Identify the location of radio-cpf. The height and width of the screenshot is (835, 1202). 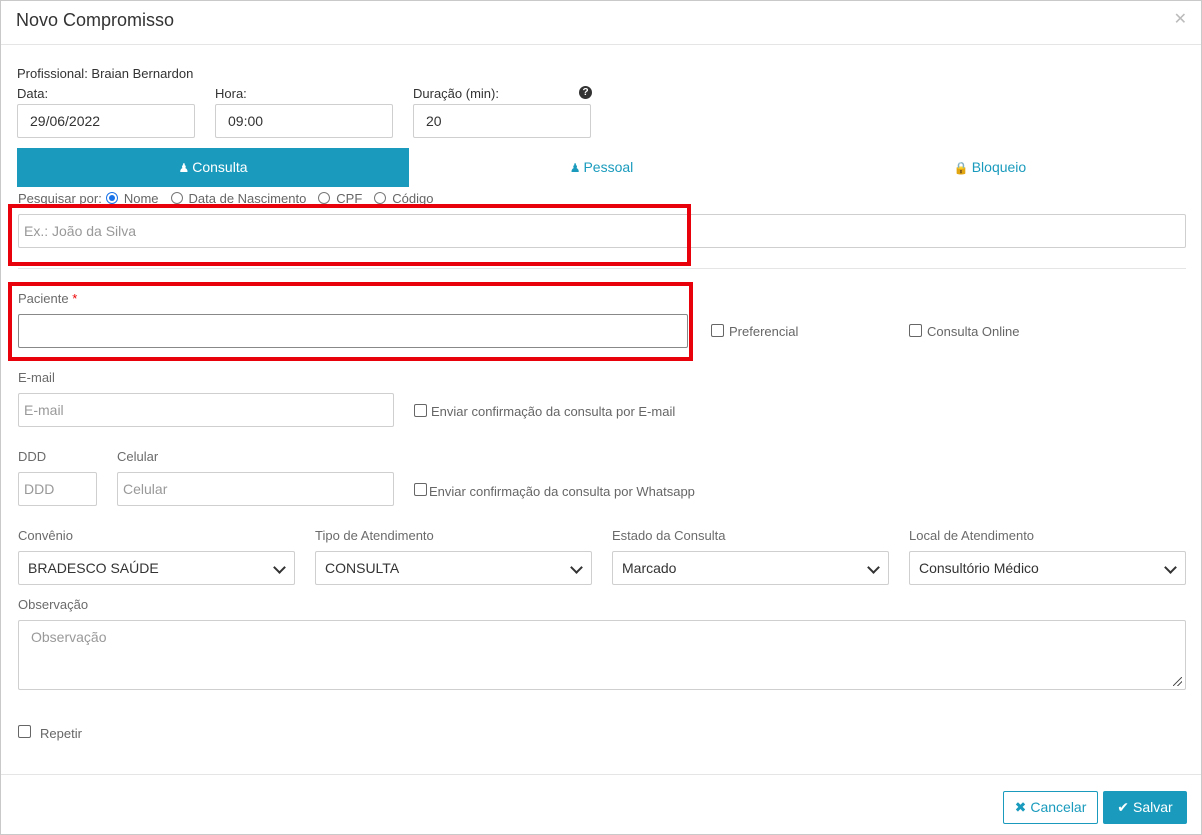
(324, 198).